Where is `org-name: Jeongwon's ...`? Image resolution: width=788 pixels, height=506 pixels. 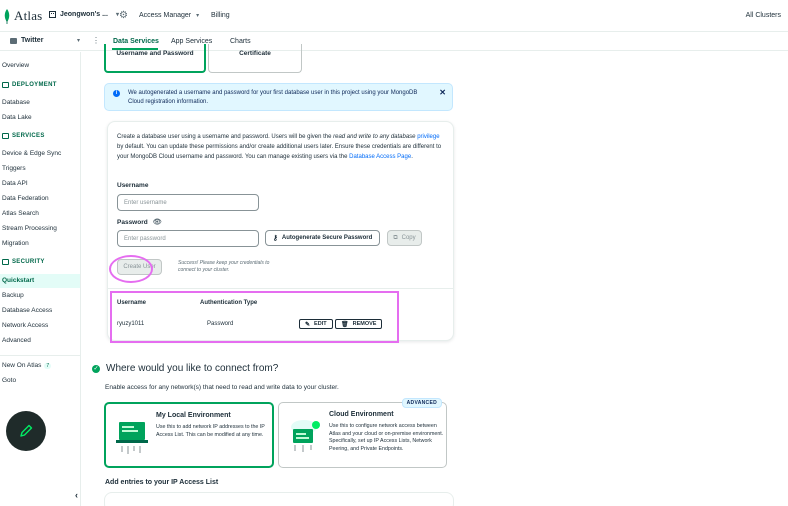
org-name: Jeongwon's ... is located at coordinates (84, 14).